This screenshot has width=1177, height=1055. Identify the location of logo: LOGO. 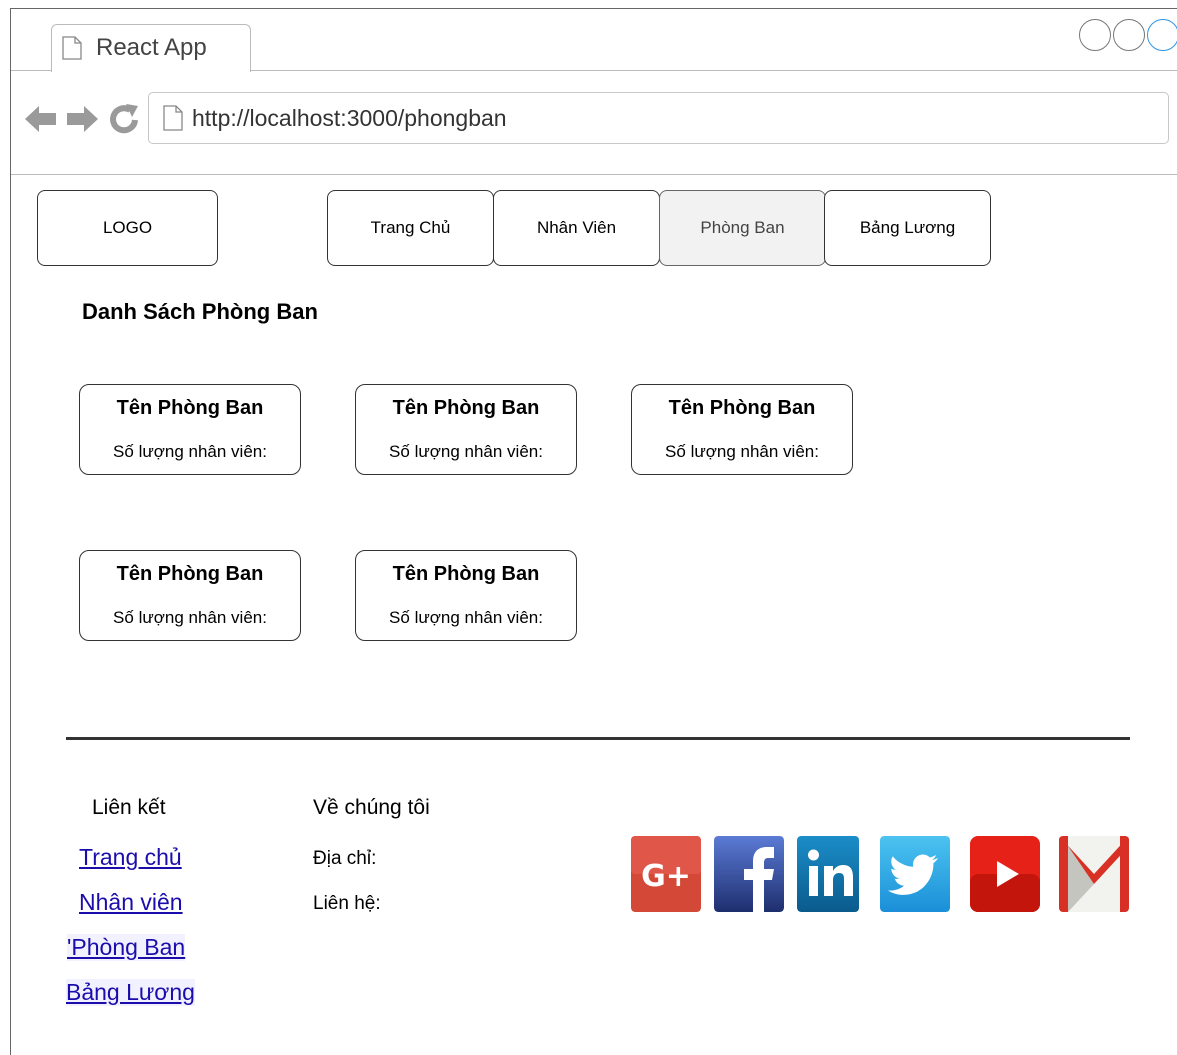
(127, 228).